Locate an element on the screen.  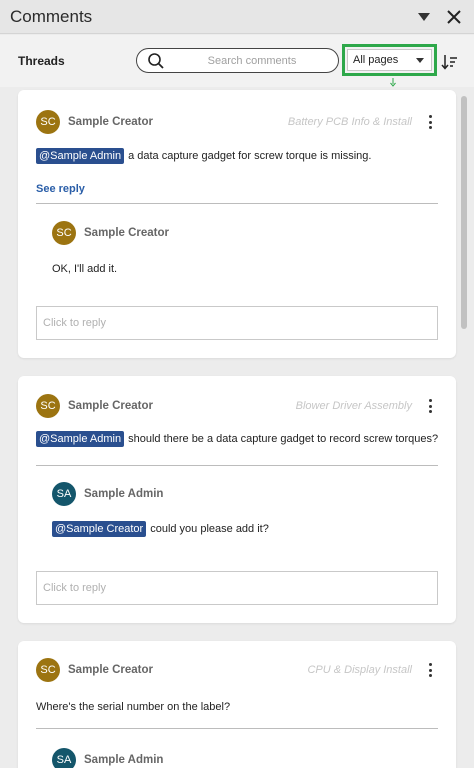
chevron-down-icon is located at coordinates (420, 60).